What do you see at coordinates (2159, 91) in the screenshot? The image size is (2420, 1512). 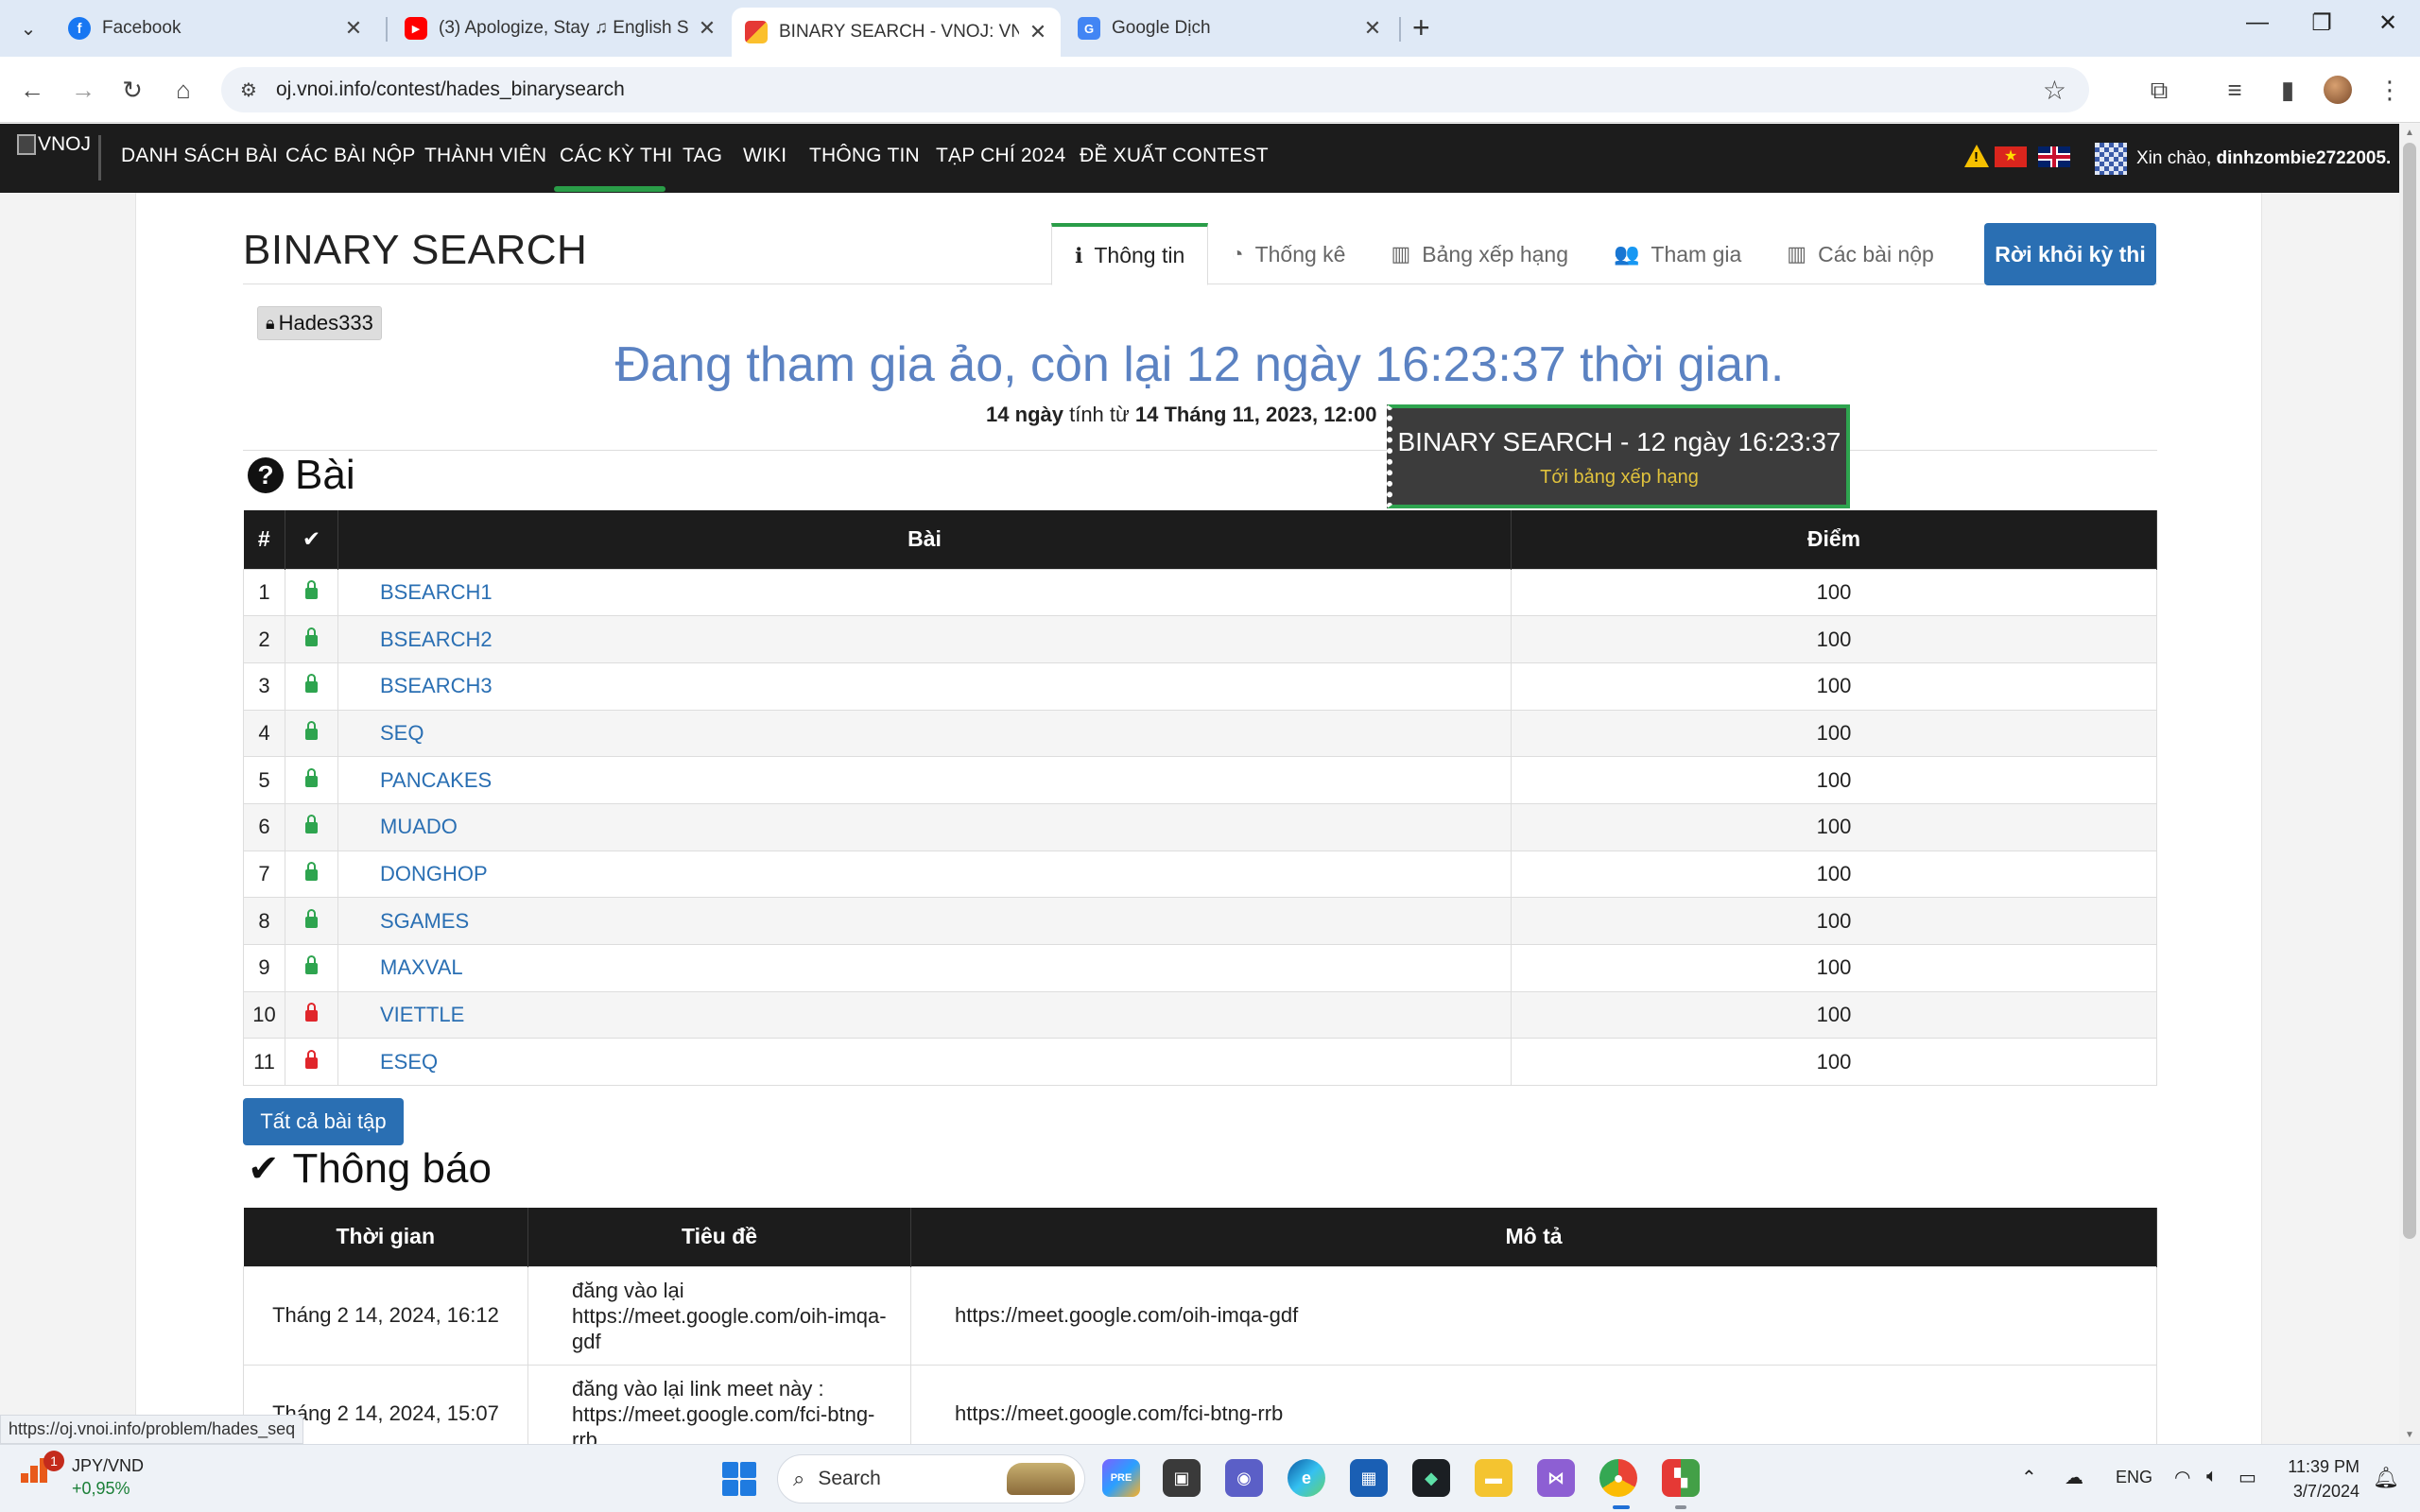 I see `extensions-icon: ⧉` at bounding box center [2159, 91].